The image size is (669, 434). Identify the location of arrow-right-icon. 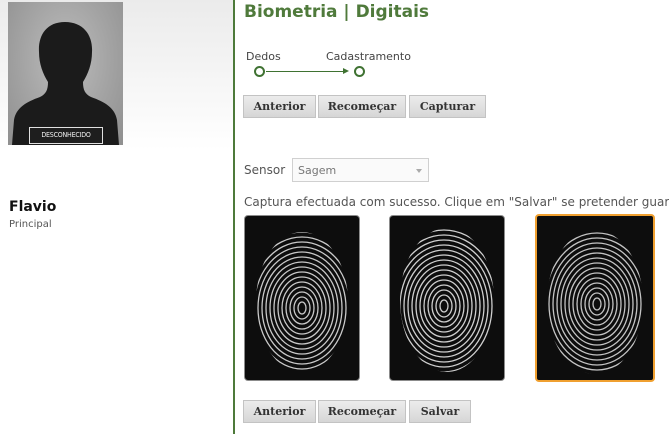
(346, 71).